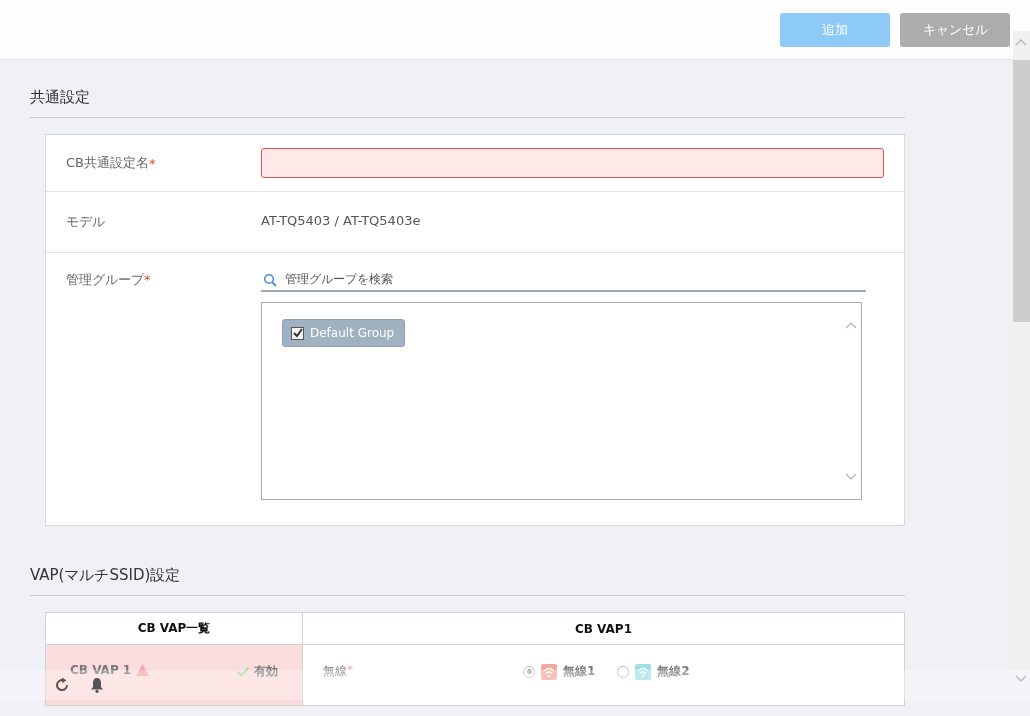 The height and width of the screenshot is (716, 1030). What do you see at coordinates (673, 671) in the screenshot?
I see `option-label: 無線2` at bounding box center [673, 671].